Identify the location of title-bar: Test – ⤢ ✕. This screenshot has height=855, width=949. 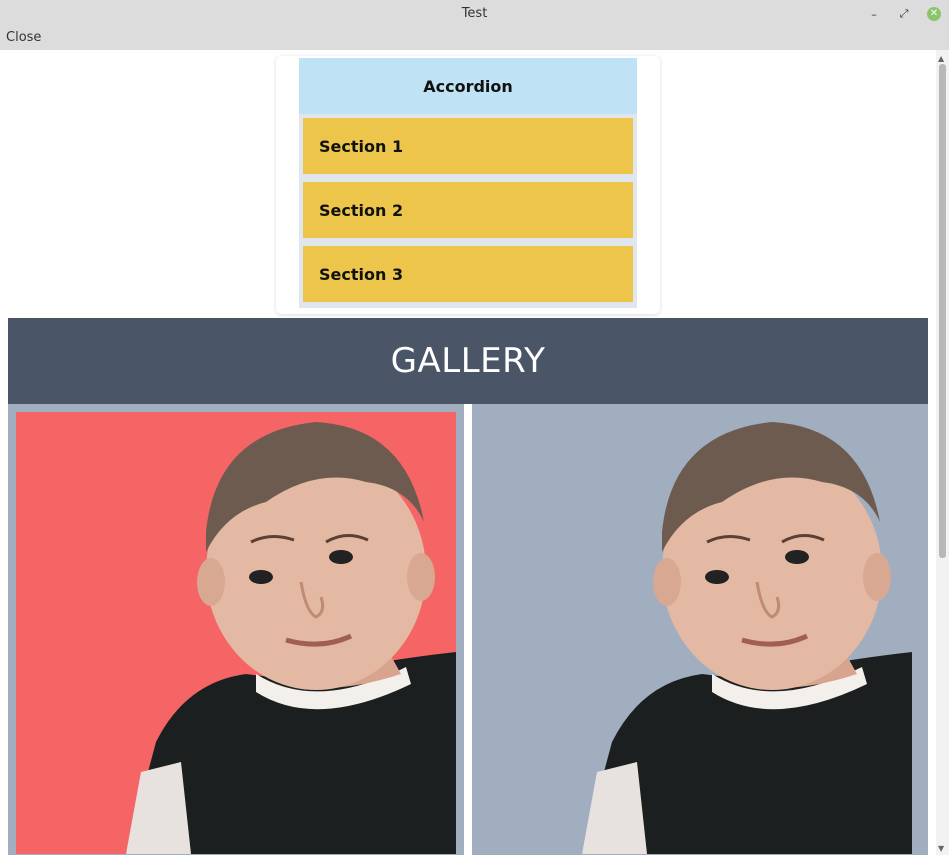
(474, 14).